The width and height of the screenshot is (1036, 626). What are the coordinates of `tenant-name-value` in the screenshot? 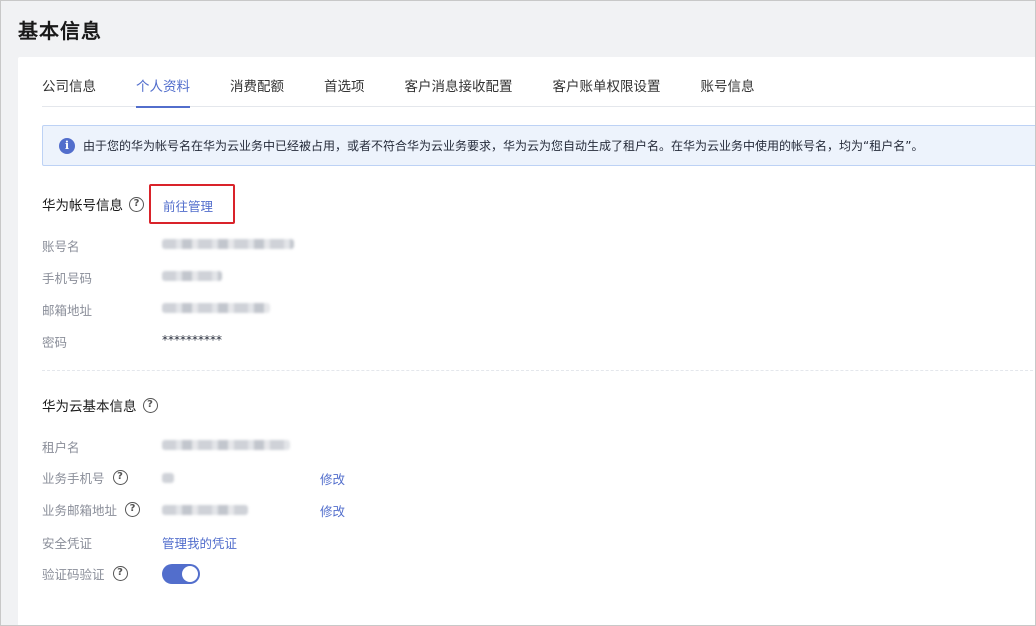 It's located at (226, 445).